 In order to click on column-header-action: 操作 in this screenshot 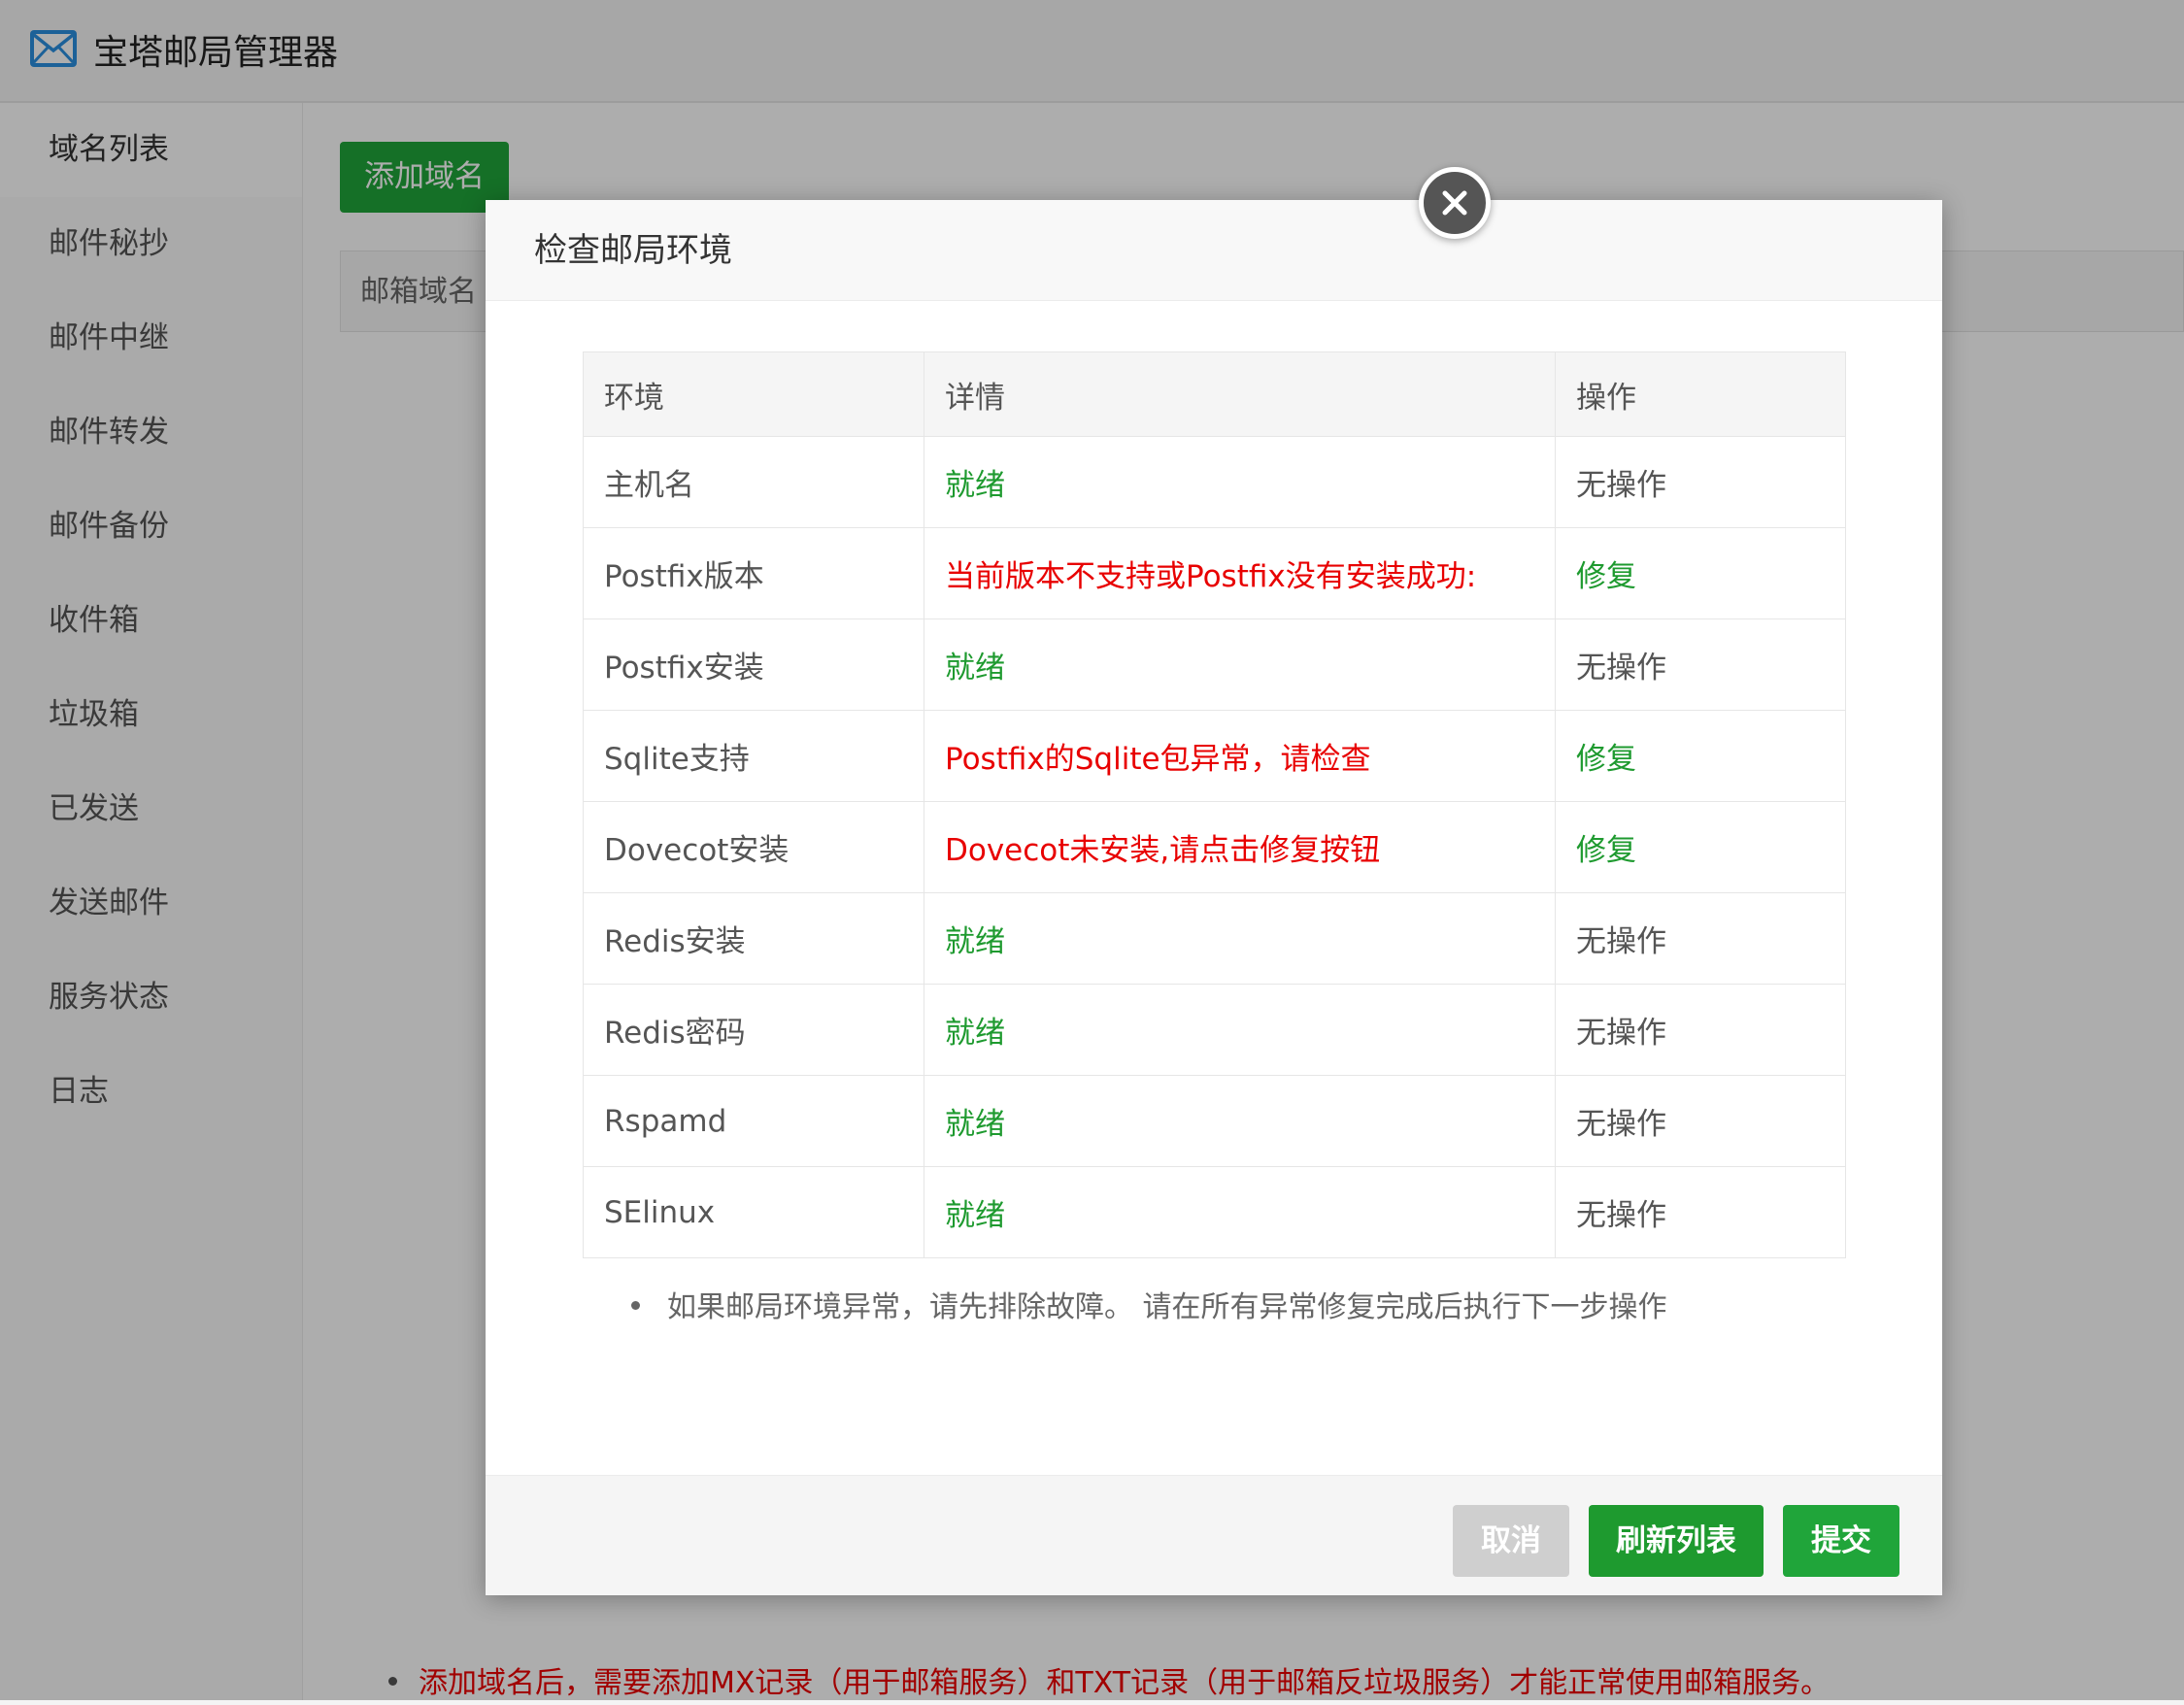, I will do `click(1700, 394)`.